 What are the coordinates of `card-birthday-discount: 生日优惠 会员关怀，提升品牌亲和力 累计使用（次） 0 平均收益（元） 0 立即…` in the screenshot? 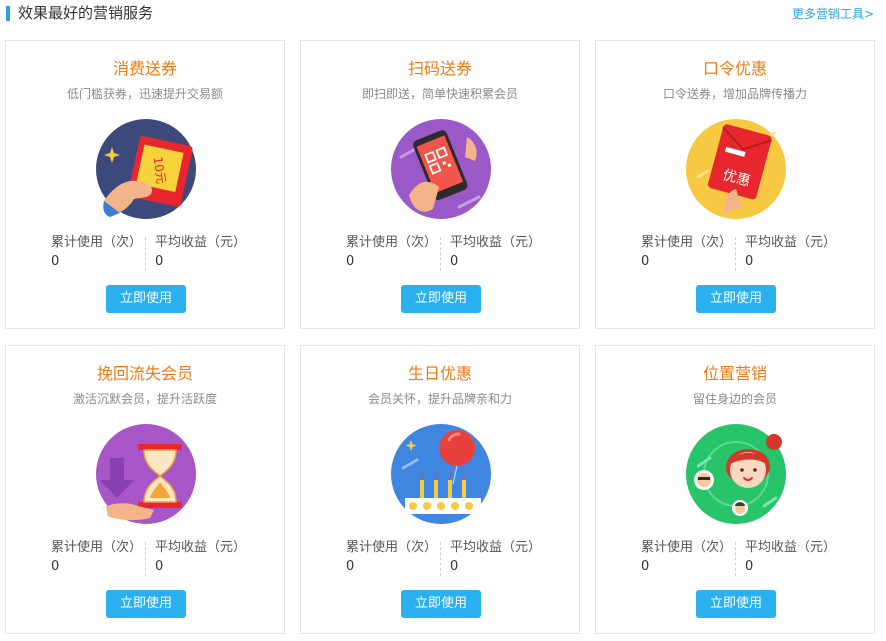 It's located at (440, 489).